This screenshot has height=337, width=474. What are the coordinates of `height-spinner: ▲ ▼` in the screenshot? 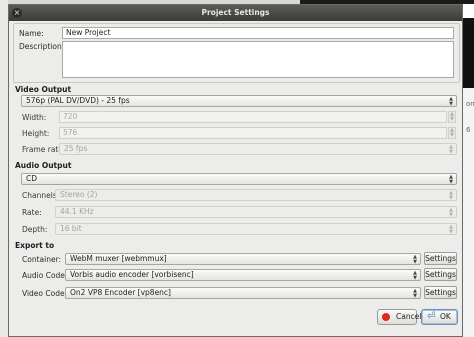 It's located at (452, 133).